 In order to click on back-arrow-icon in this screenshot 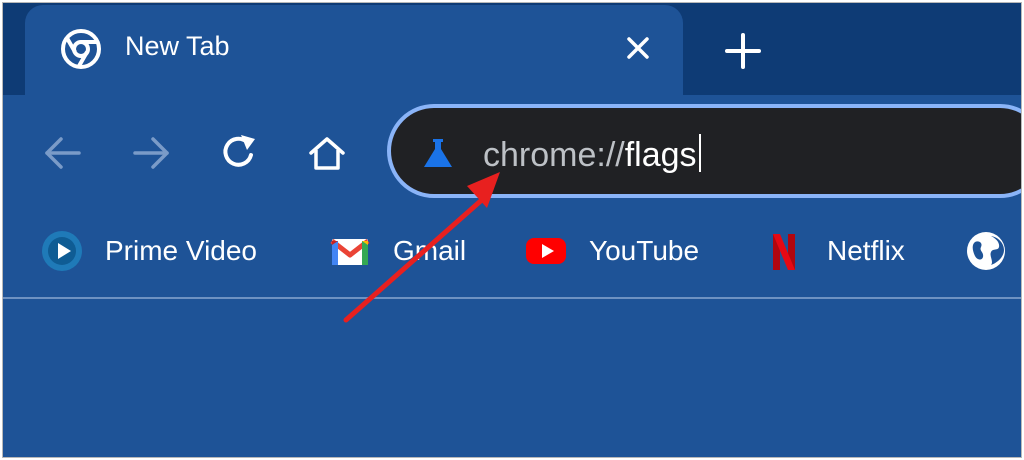, I will do `click(63, 153)`.